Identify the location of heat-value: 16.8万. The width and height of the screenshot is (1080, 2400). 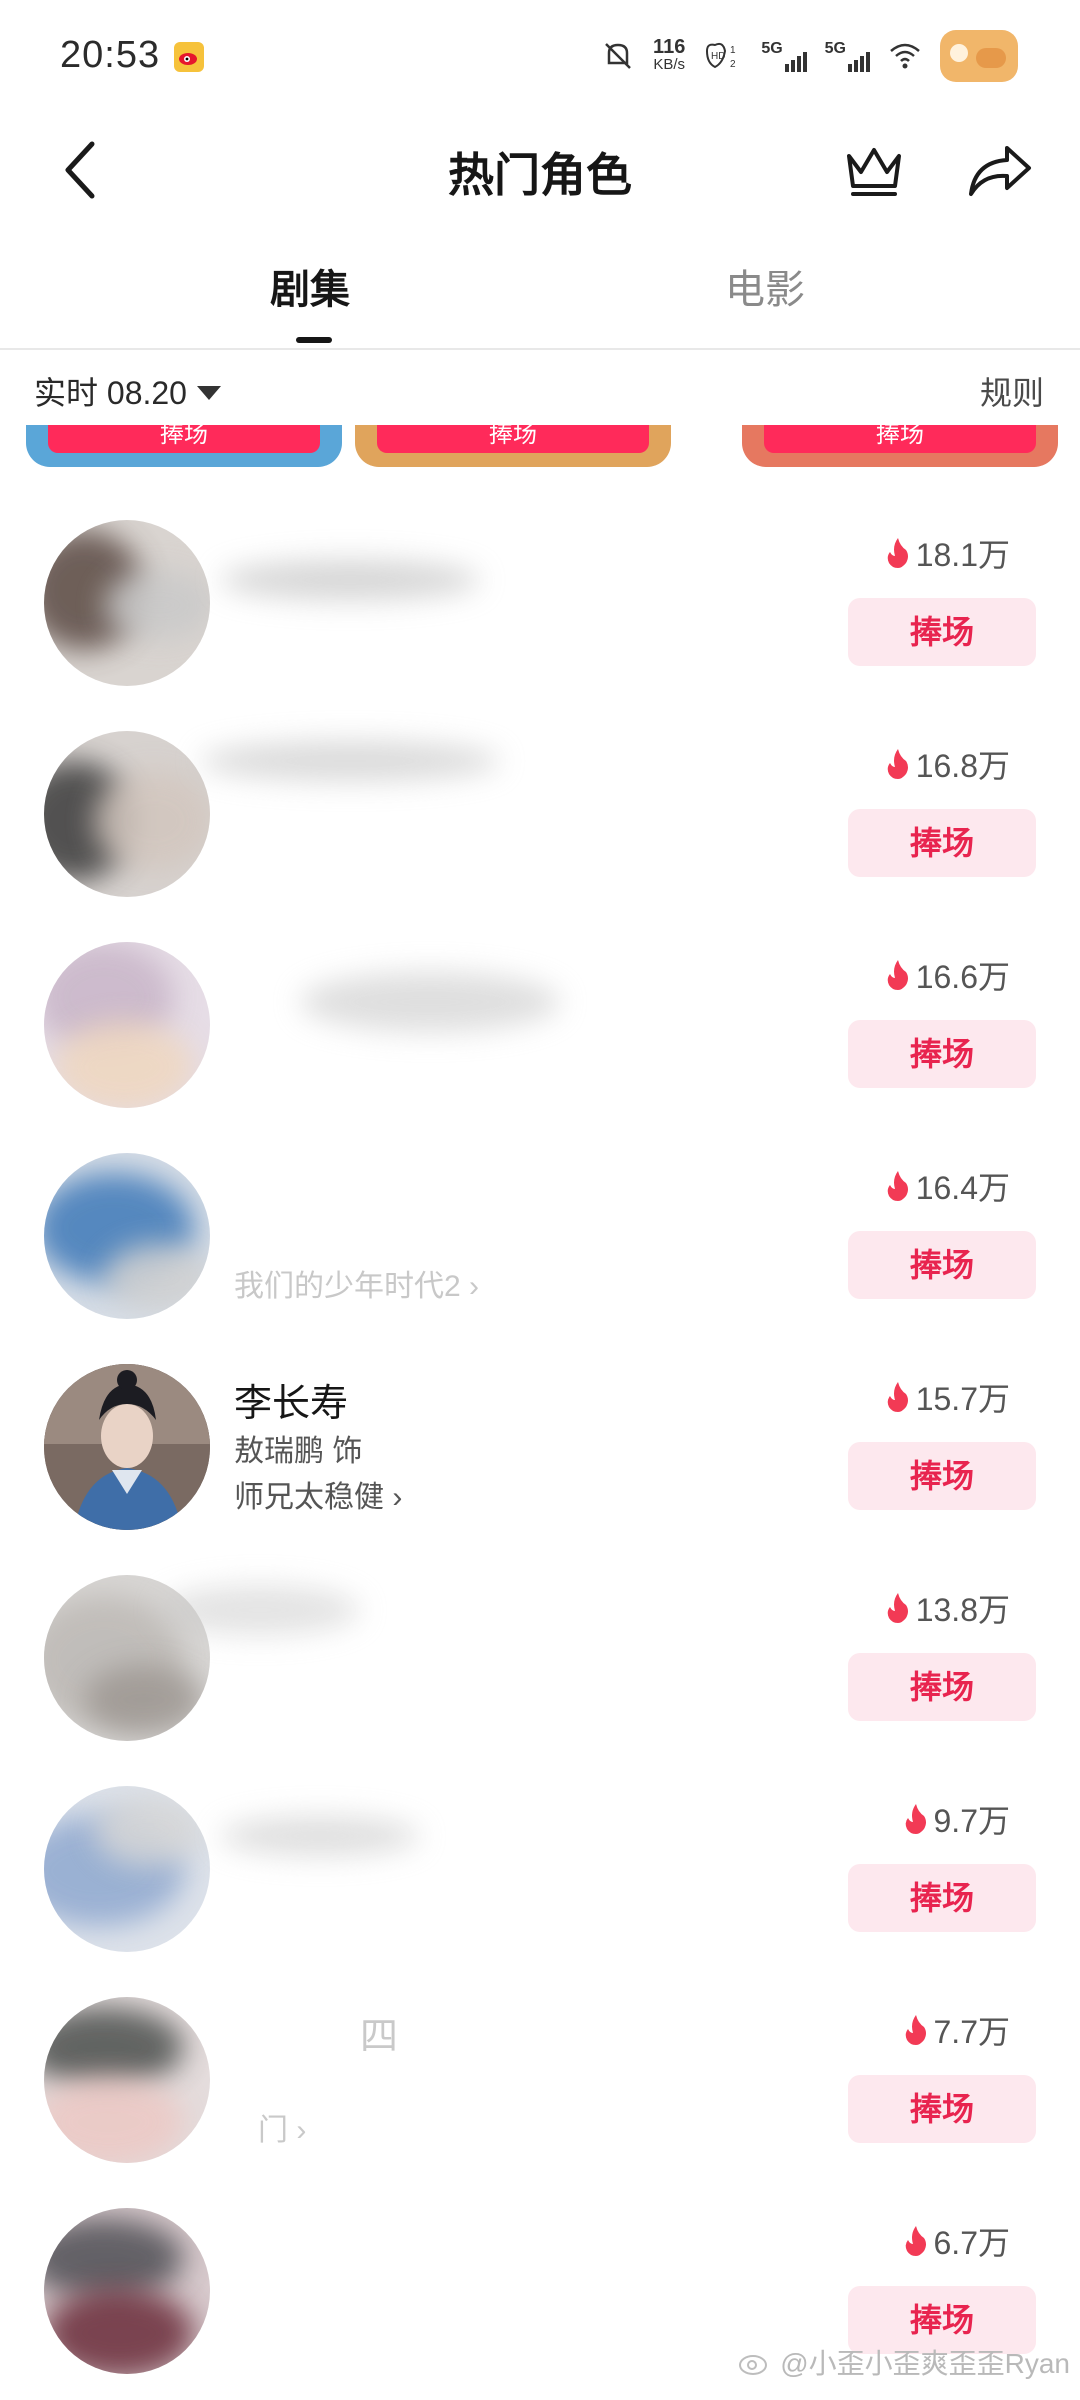
(948, 764).